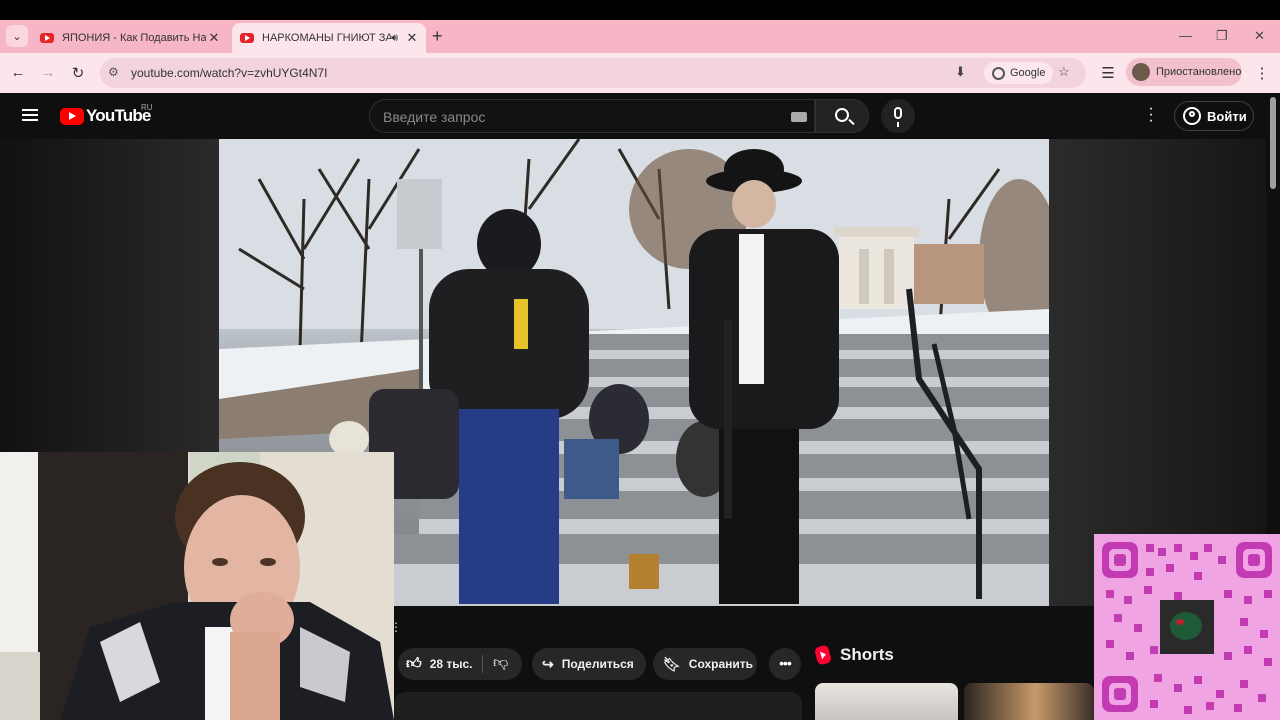 The height and width of the screenshot is (720, 1280). Describe the element at coordinates (598, 706) in the screenshot. I see `description-box` at that location.